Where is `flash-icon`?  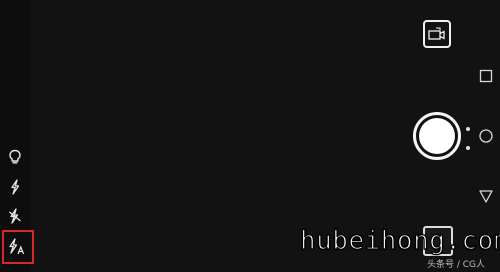 flash-icon is located at coordinates (15, 187).